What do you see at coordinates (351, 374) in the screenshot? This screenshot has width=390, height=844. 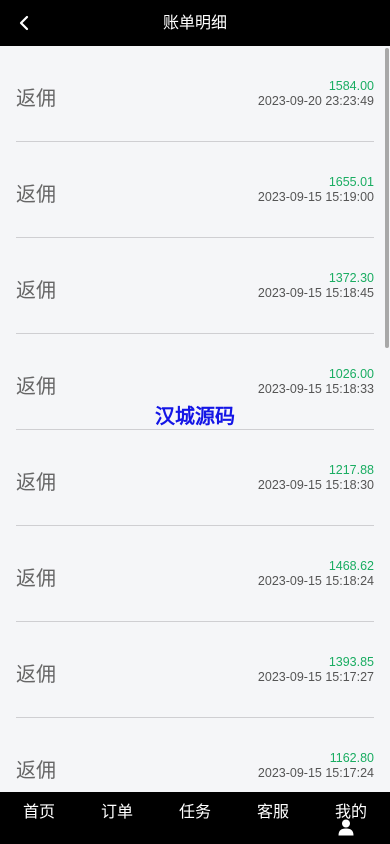 I see `record-amount: 1026.00` at bounding box center [351, 374].